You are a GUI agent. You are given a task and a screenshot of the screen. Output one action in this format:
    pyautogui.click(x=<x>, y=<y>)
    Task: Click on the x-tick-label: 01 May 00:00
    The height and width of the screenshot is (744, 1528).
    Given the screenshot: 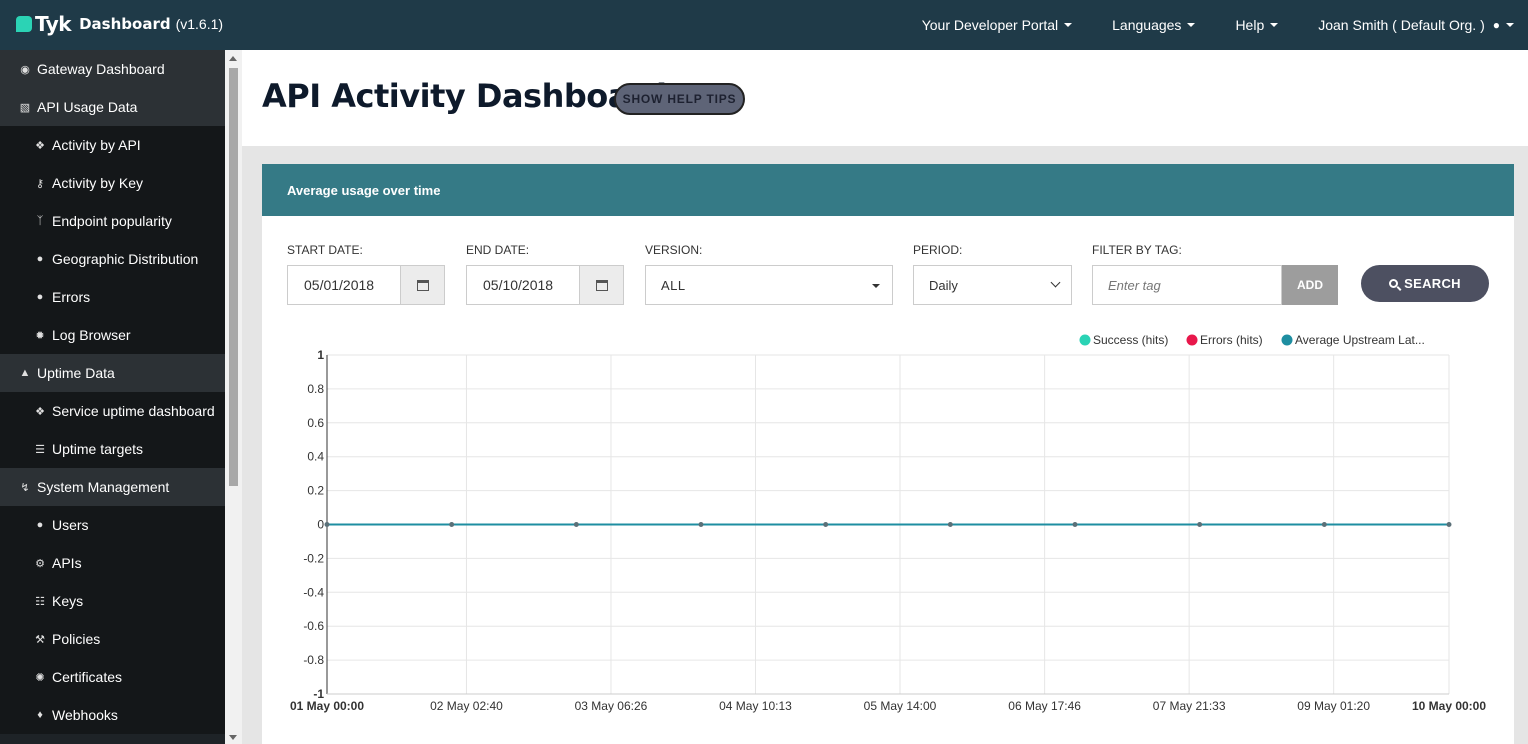 What is the action you would take?
    pyautogui.click(x=327, y=706)
    